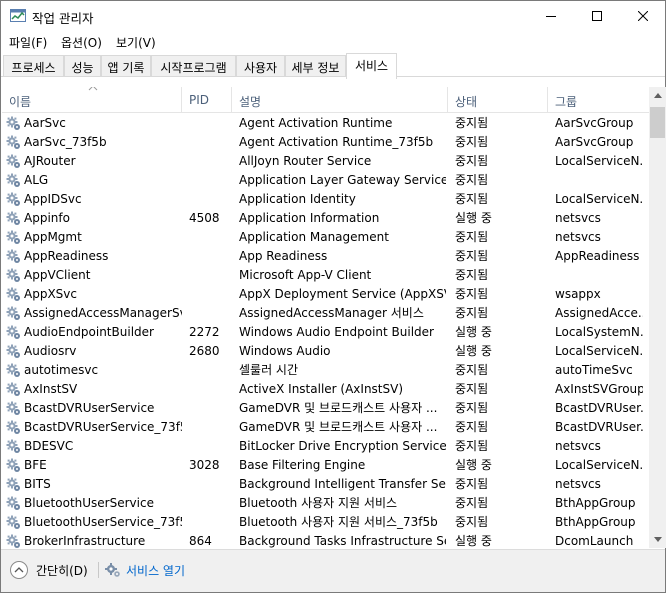 The image size is (666, 593). What do you see at coordinates (597, 16) in the screenshot?
I see `maximize-button` at bounding box center [597, 16].